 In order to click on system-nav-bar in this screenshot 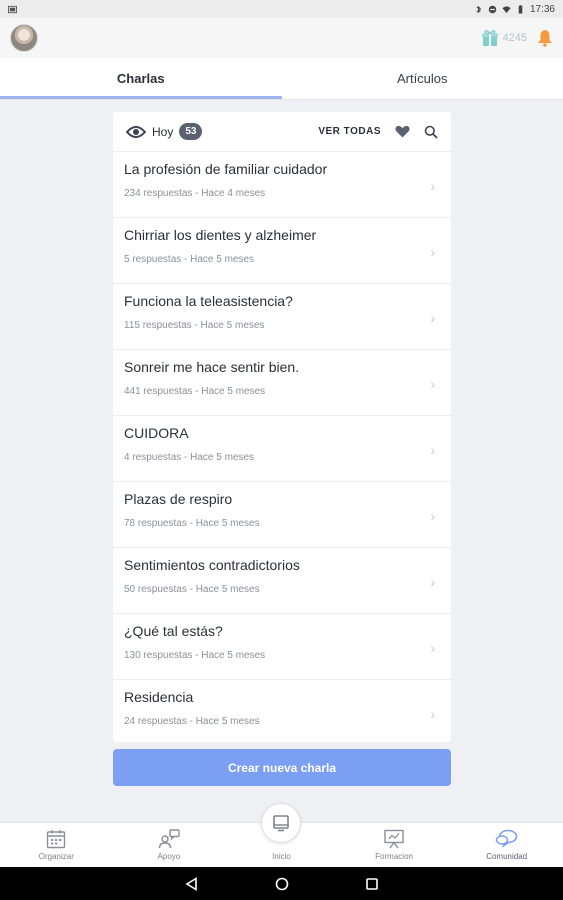, I will do `click(281, 883)`.